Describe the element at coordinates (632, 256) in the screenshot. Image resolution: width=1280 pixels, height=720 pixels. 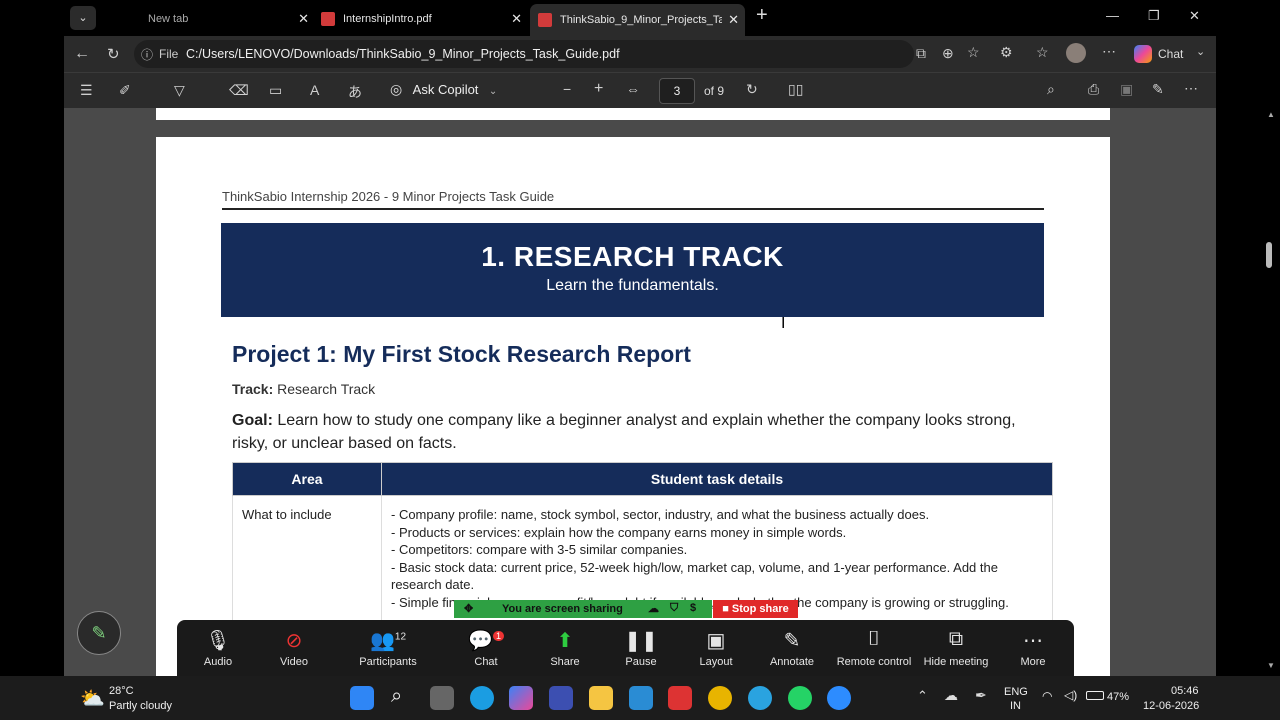
I see `banner-title: 1. RESEARCH TRACK` at that location.